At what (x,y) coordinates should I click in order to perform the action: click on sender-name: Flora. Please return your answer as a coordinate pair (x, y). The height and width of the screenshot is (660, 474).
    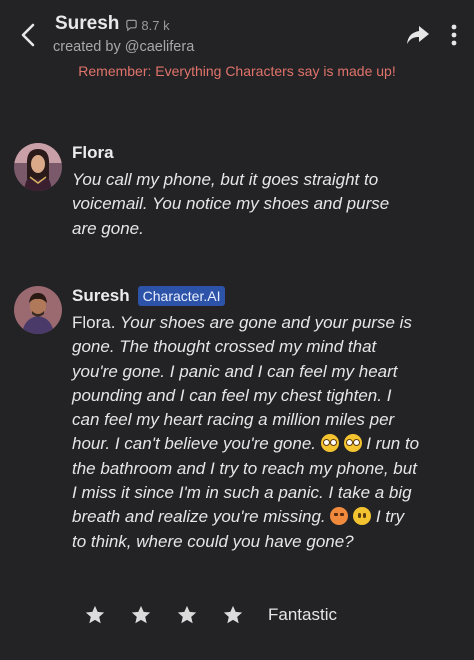
    Looking at the image, I should click on (93, 152).